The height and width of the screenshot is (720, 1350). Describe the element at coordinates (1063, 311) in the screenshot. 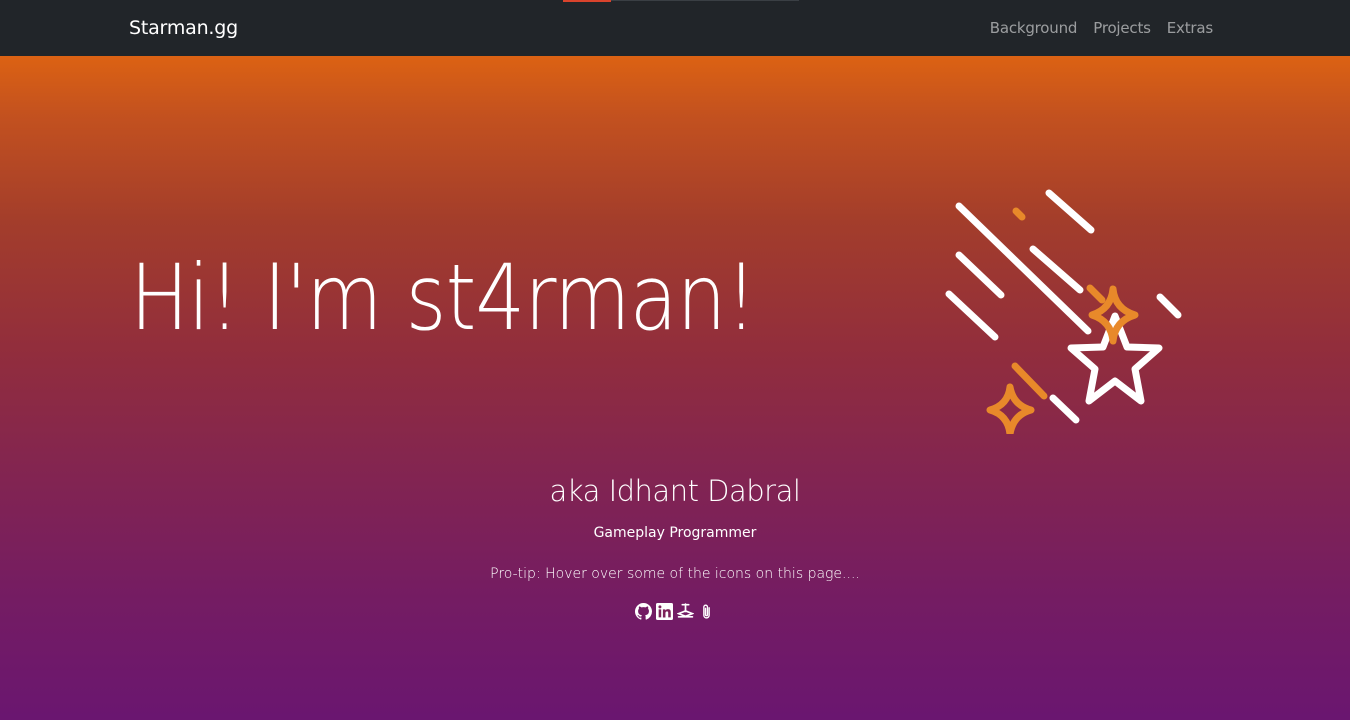

I see `shooting-star-icon` at that location.